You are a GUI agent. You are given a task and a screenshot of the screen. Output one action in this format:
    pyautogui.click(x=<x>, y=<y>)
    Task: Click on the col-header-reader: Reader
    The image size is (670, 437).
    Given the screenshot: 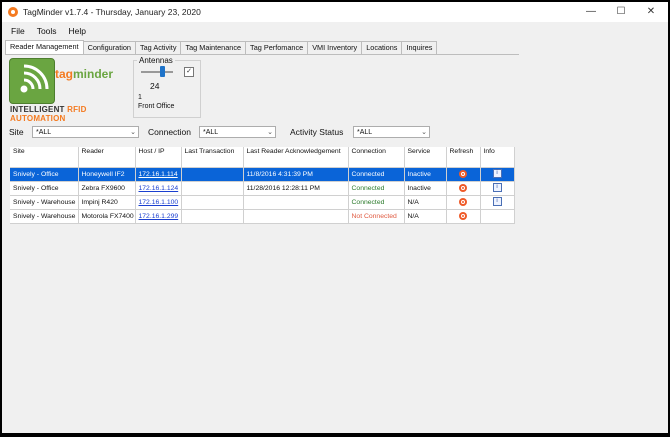 What is the action you would take?
    pyautogui.click(x=107, y=157)
    